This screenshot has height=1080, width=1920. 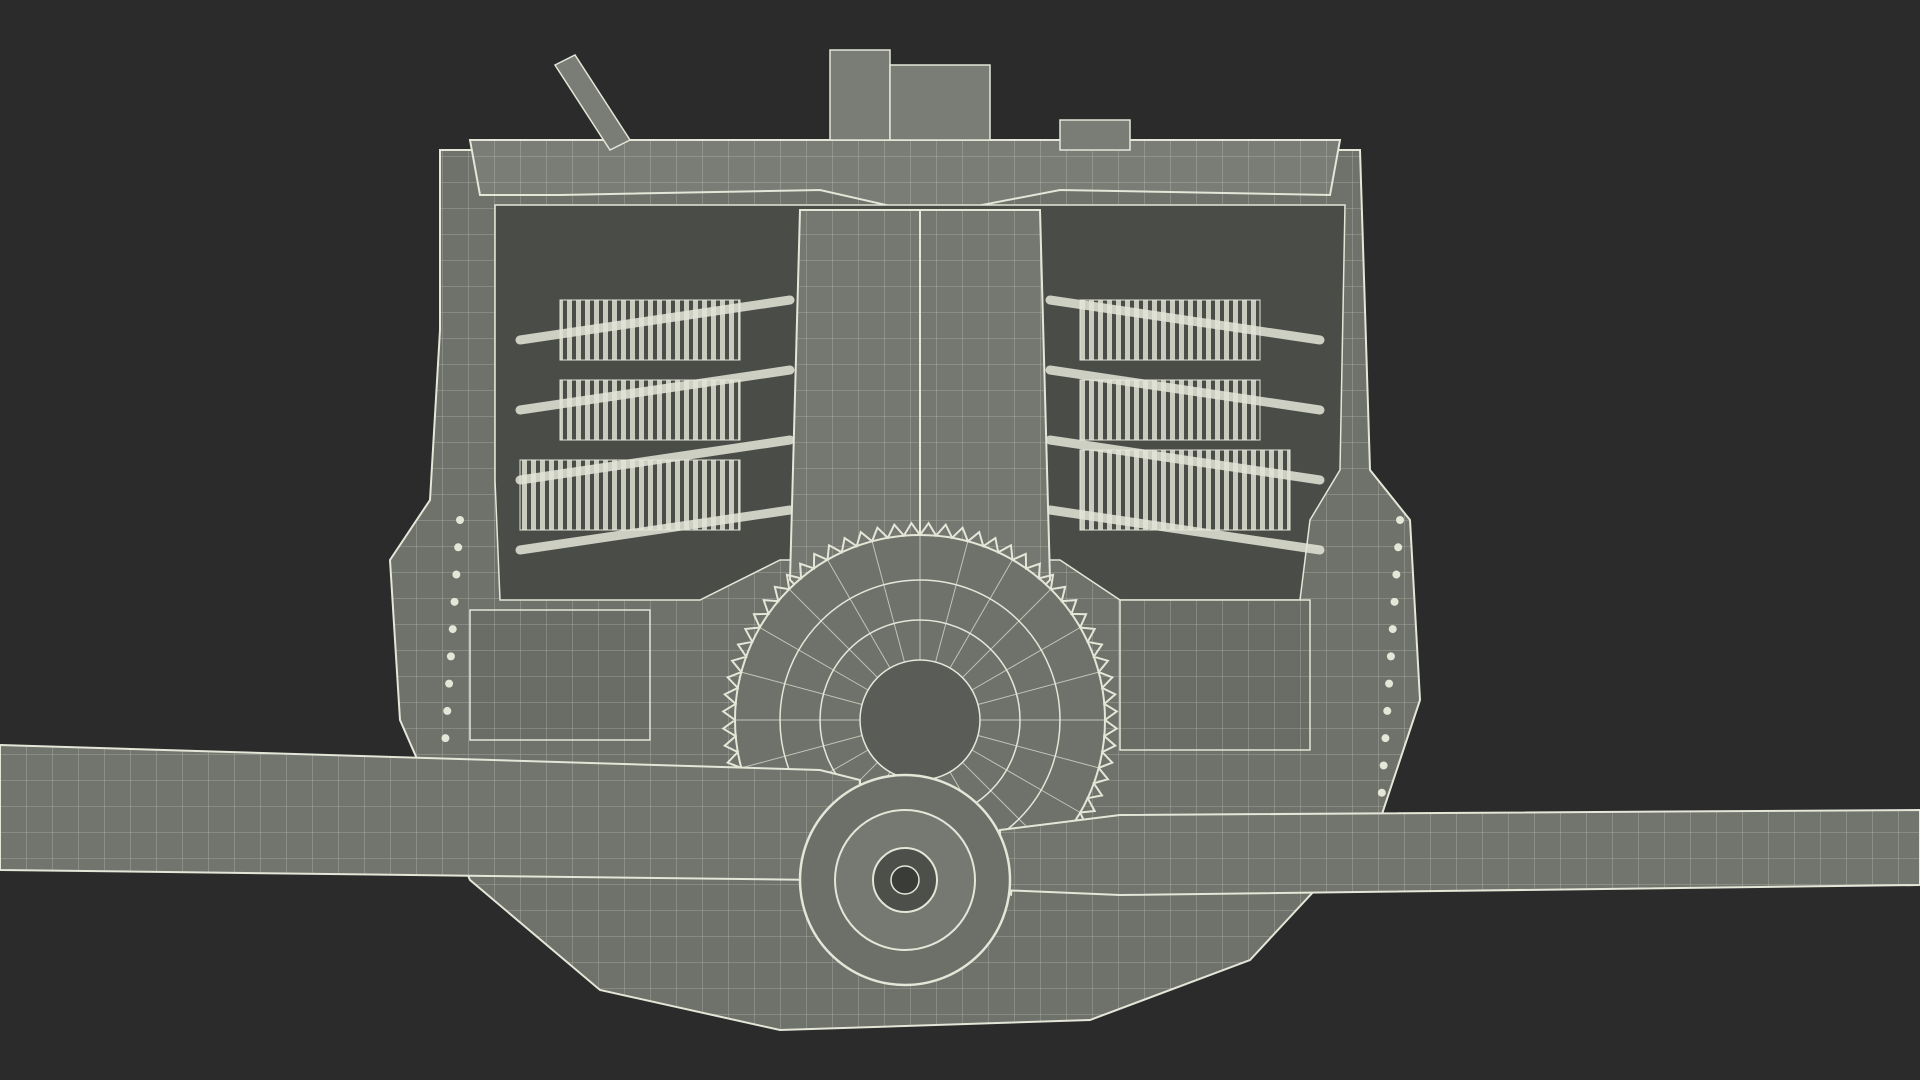 I want to click on propeller-hub, so click(x=905, y=880).